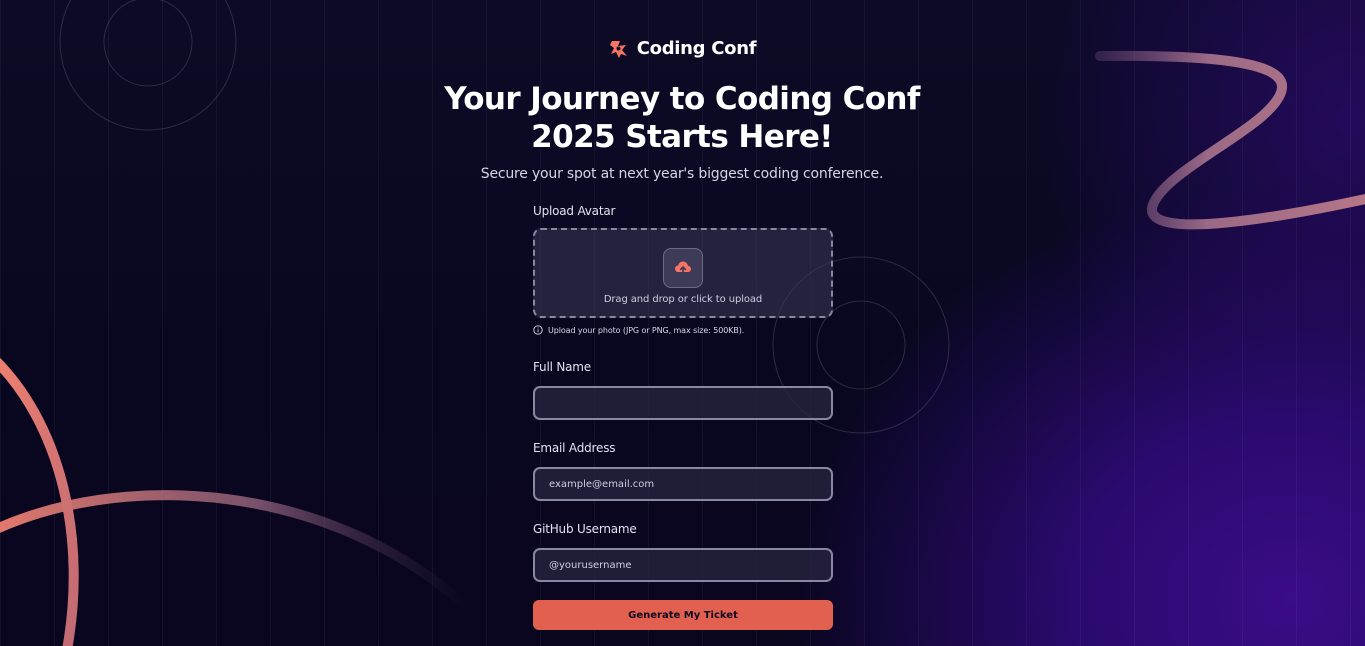 The width and height of the screenshot is (1365, 646). I want to click on email-label: Email Address, so click(574, 448).